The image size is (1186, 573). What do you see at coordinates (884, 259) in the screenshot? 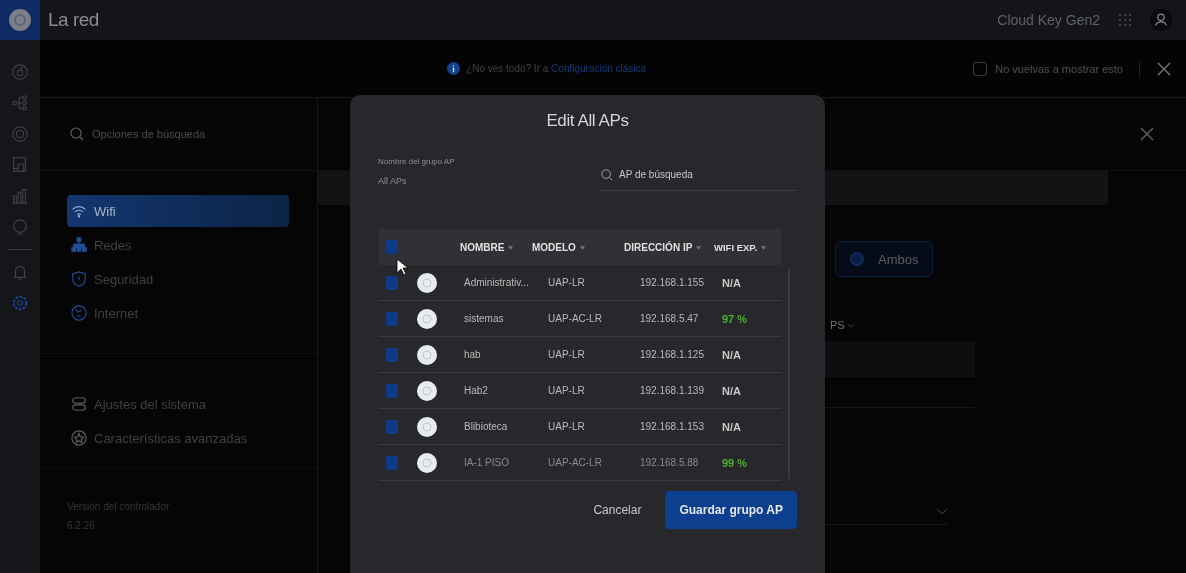
I see `radio-option: Ambos` at bounding box center [884, 259].